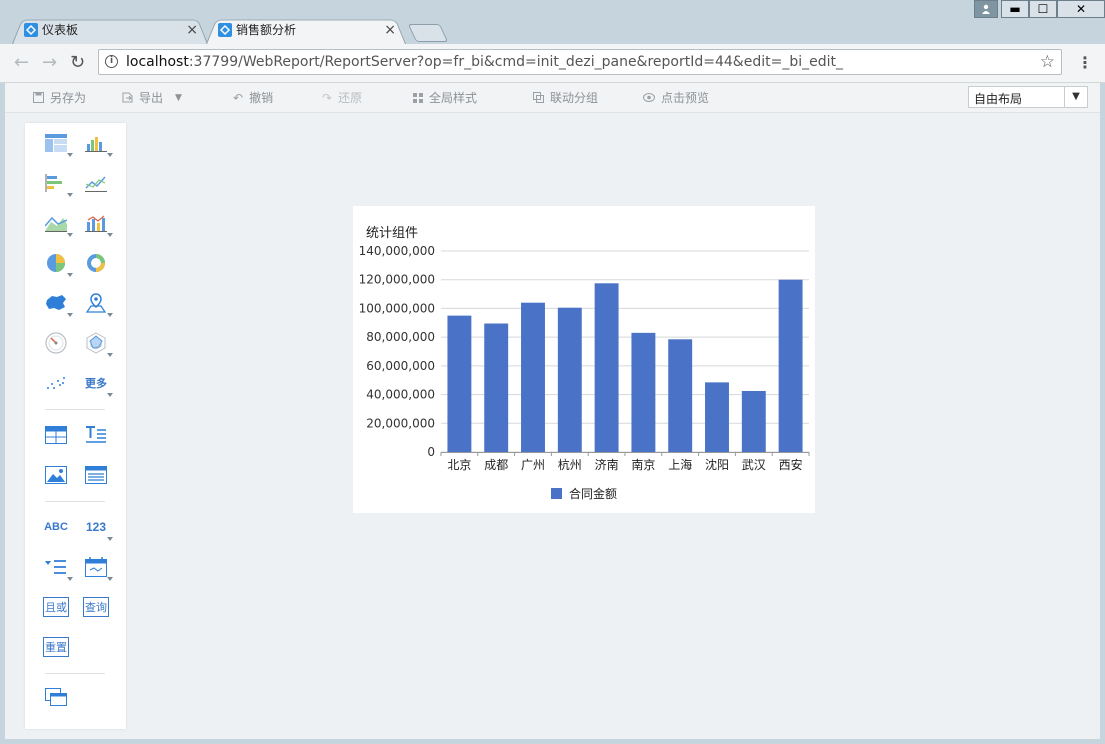 This screenshot has width=1105, height=744. I want to click on redo-label: 还原, so click(350, 98).